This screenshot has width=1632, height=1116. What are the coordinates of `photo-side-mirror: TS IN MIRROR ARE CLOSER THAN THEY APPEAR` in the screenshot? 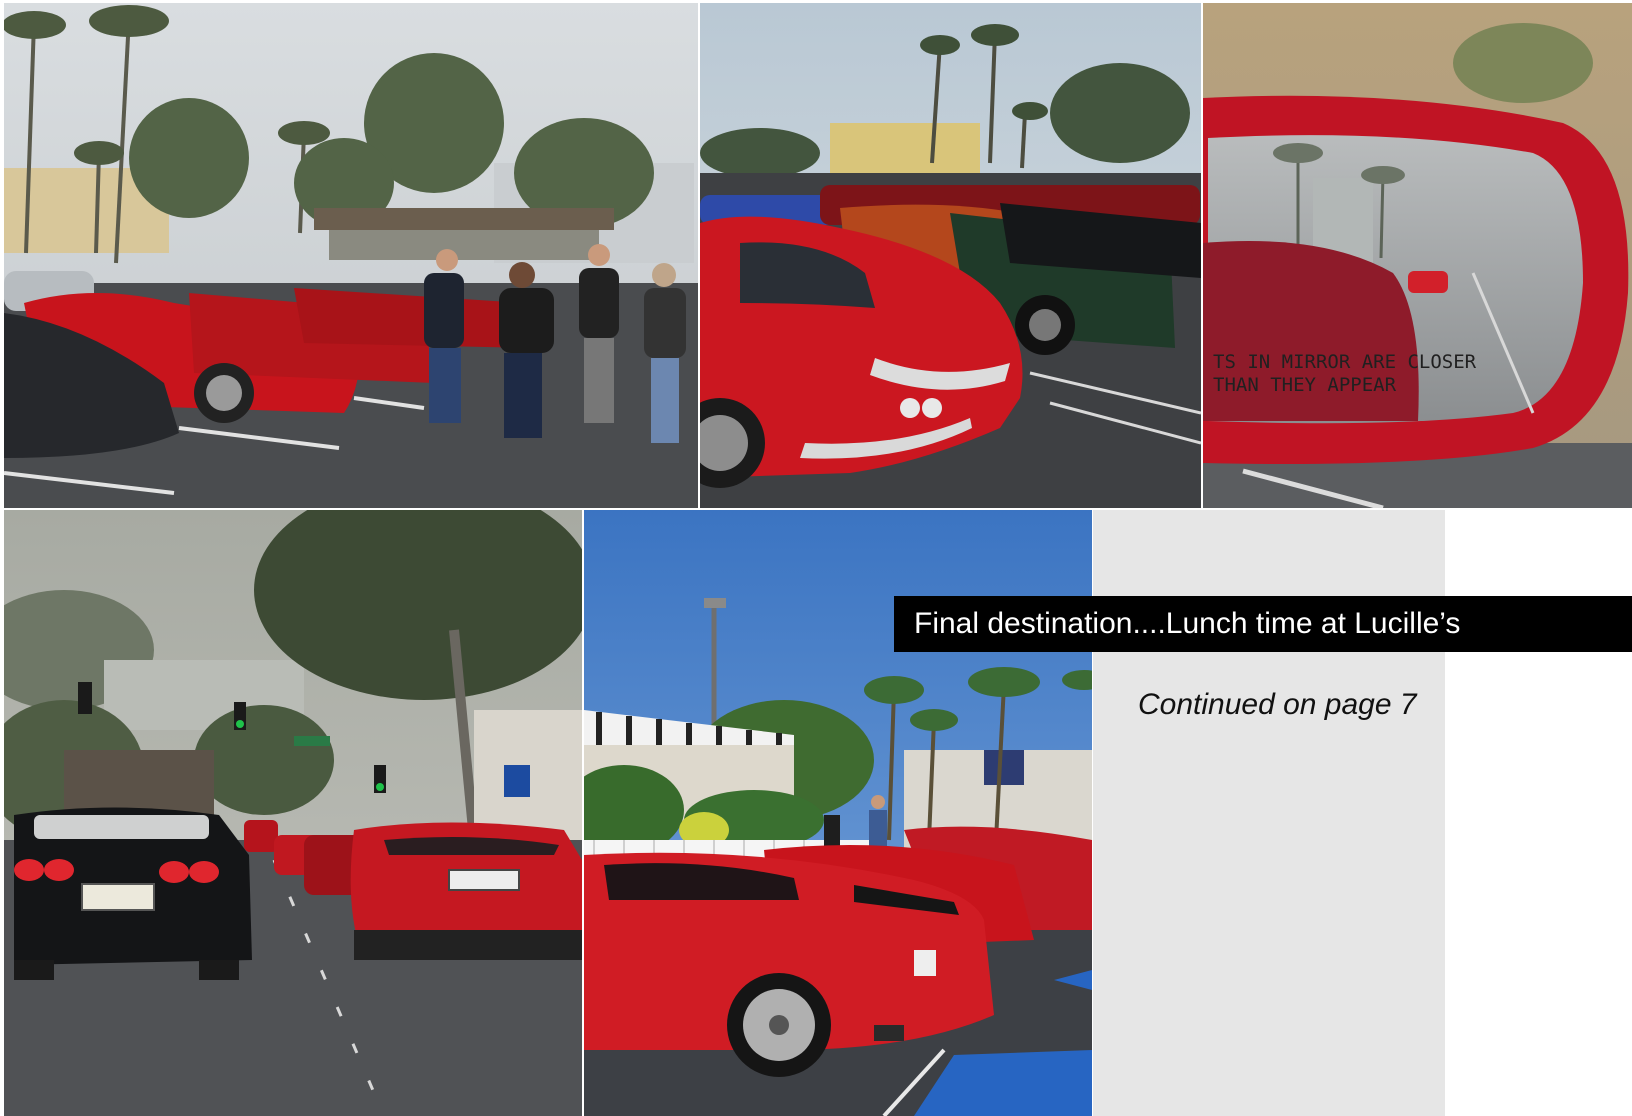 It's located at (1417, 255).